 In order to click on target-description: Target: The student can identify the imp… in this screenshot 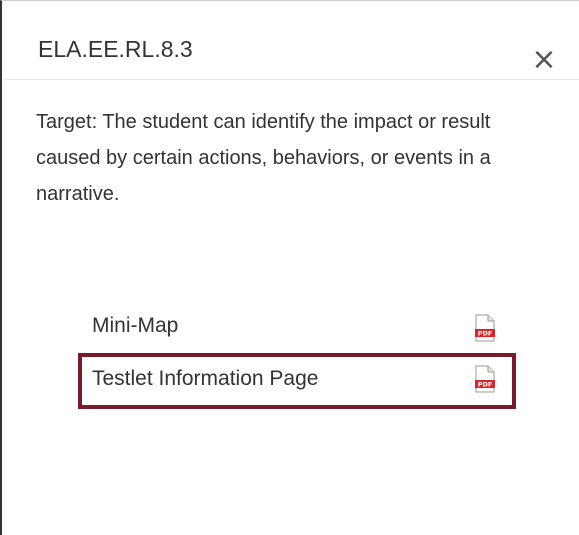, I will do `click(263, 158)`.